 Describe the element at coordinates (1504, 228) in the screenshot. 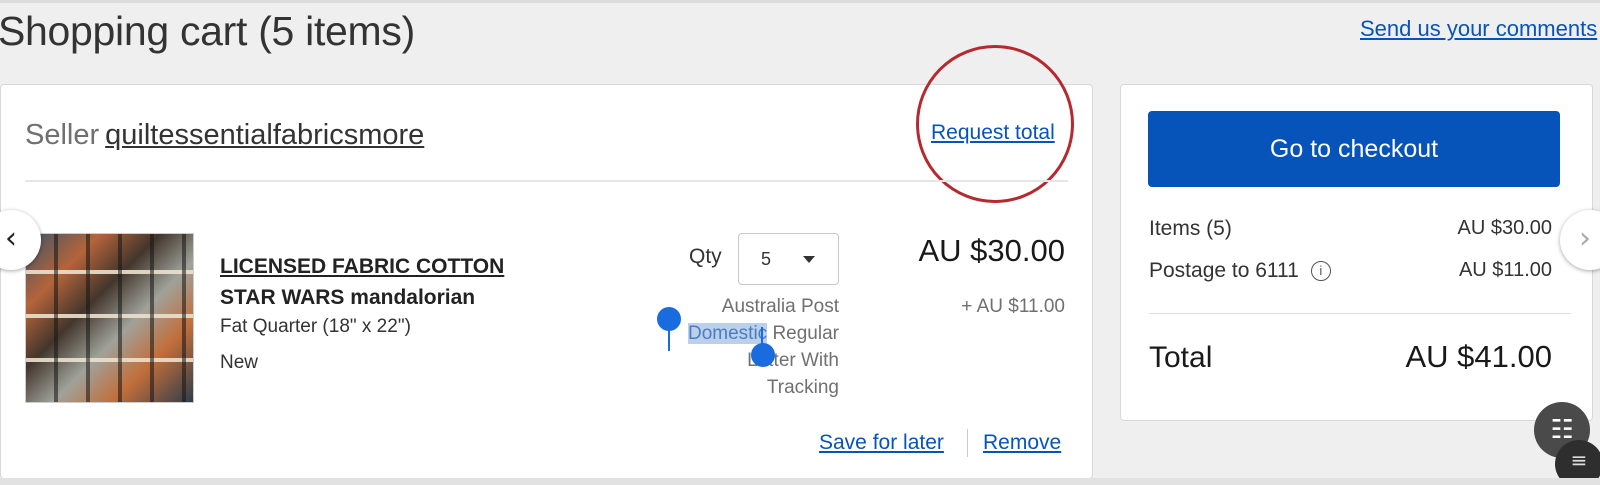

I see `items-value: AU $30.00` at that location.